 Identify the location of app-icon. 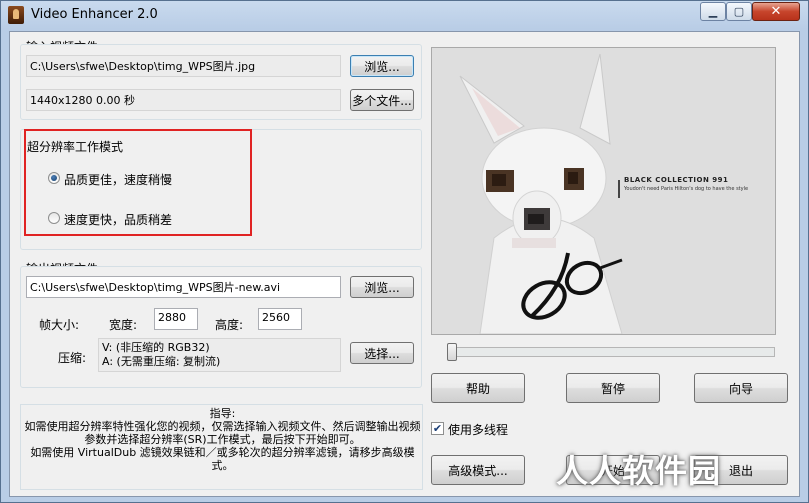
(16, 15).